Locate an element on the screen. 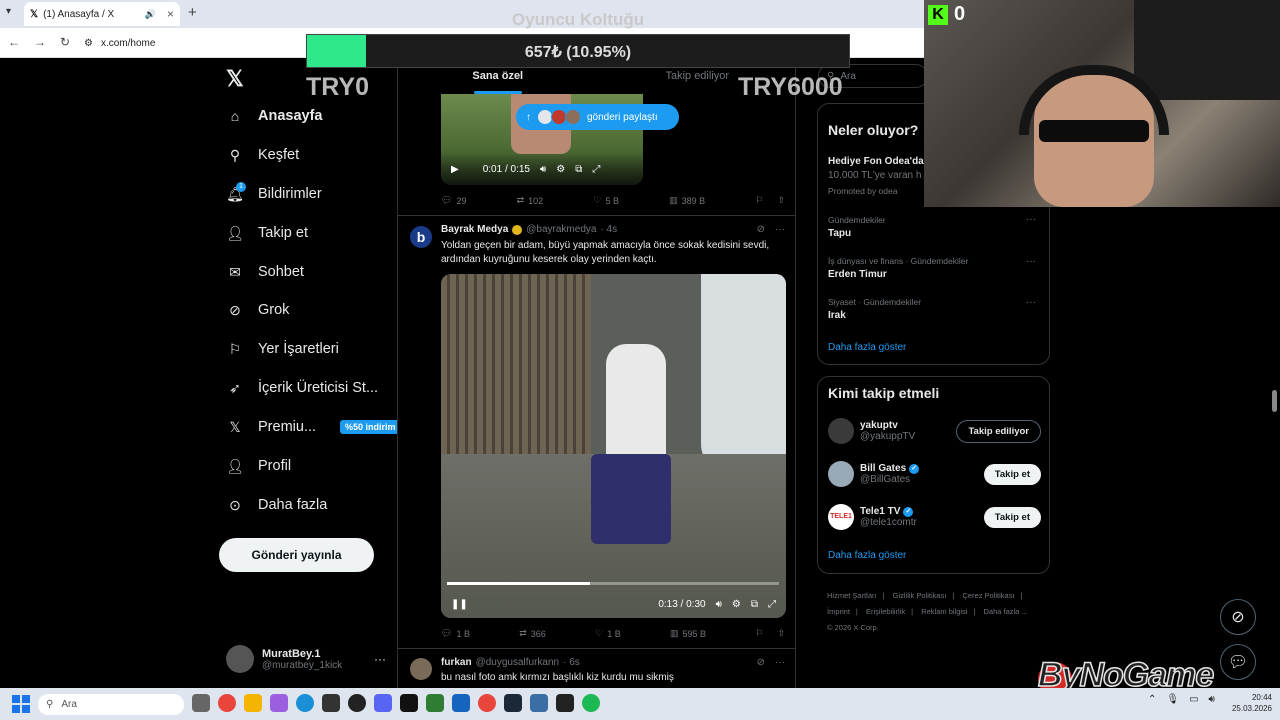 The height and width of the screenshot is (720, 1280). trend-name: Hediye Fon Odea'da is located at coordinates (876, 161).